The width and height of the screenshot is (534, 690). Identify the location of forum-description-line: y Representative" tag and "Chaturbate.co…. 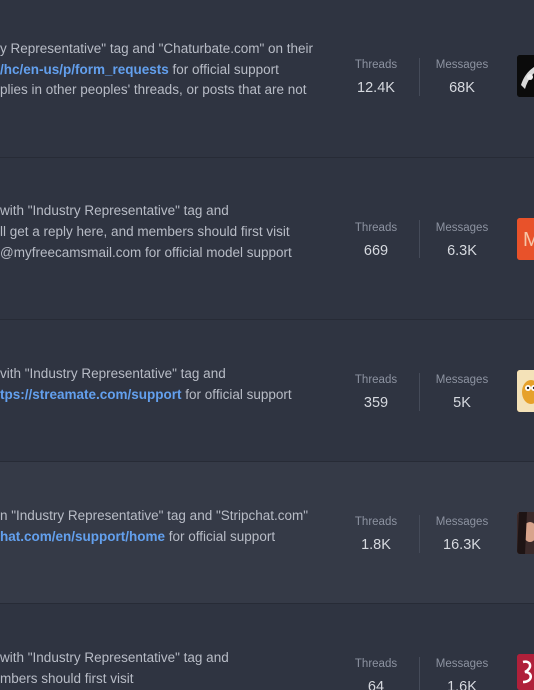
(156, 49).